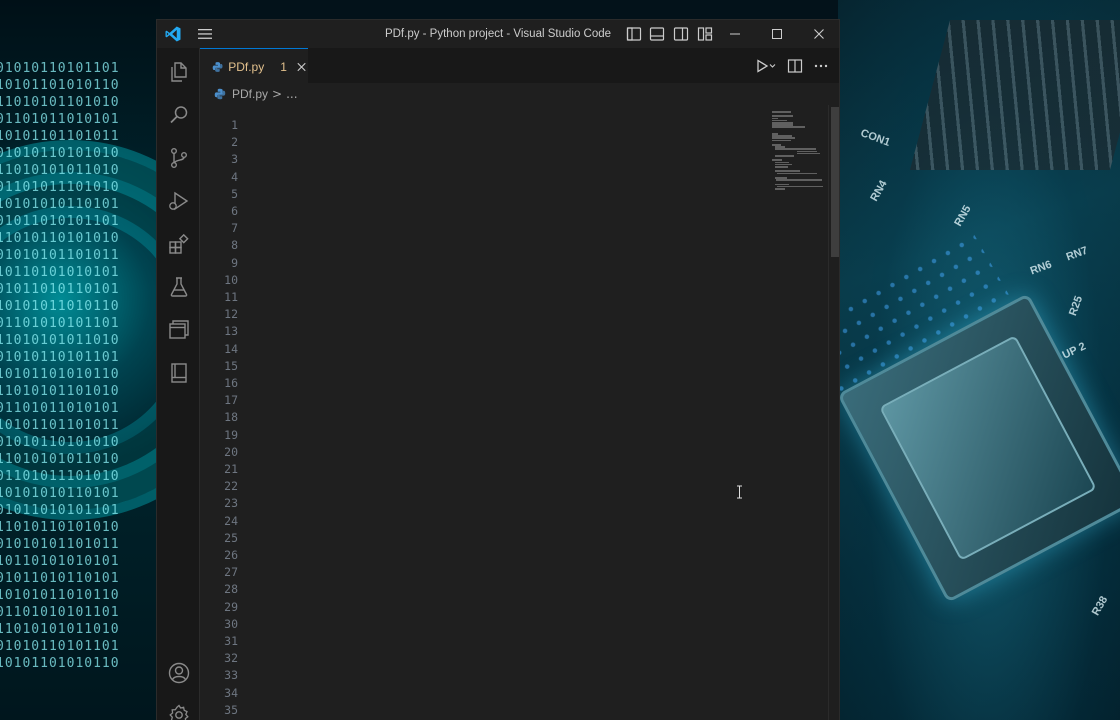  I want to click on breadcrumb-file: PDf.py, so click(250, 94).